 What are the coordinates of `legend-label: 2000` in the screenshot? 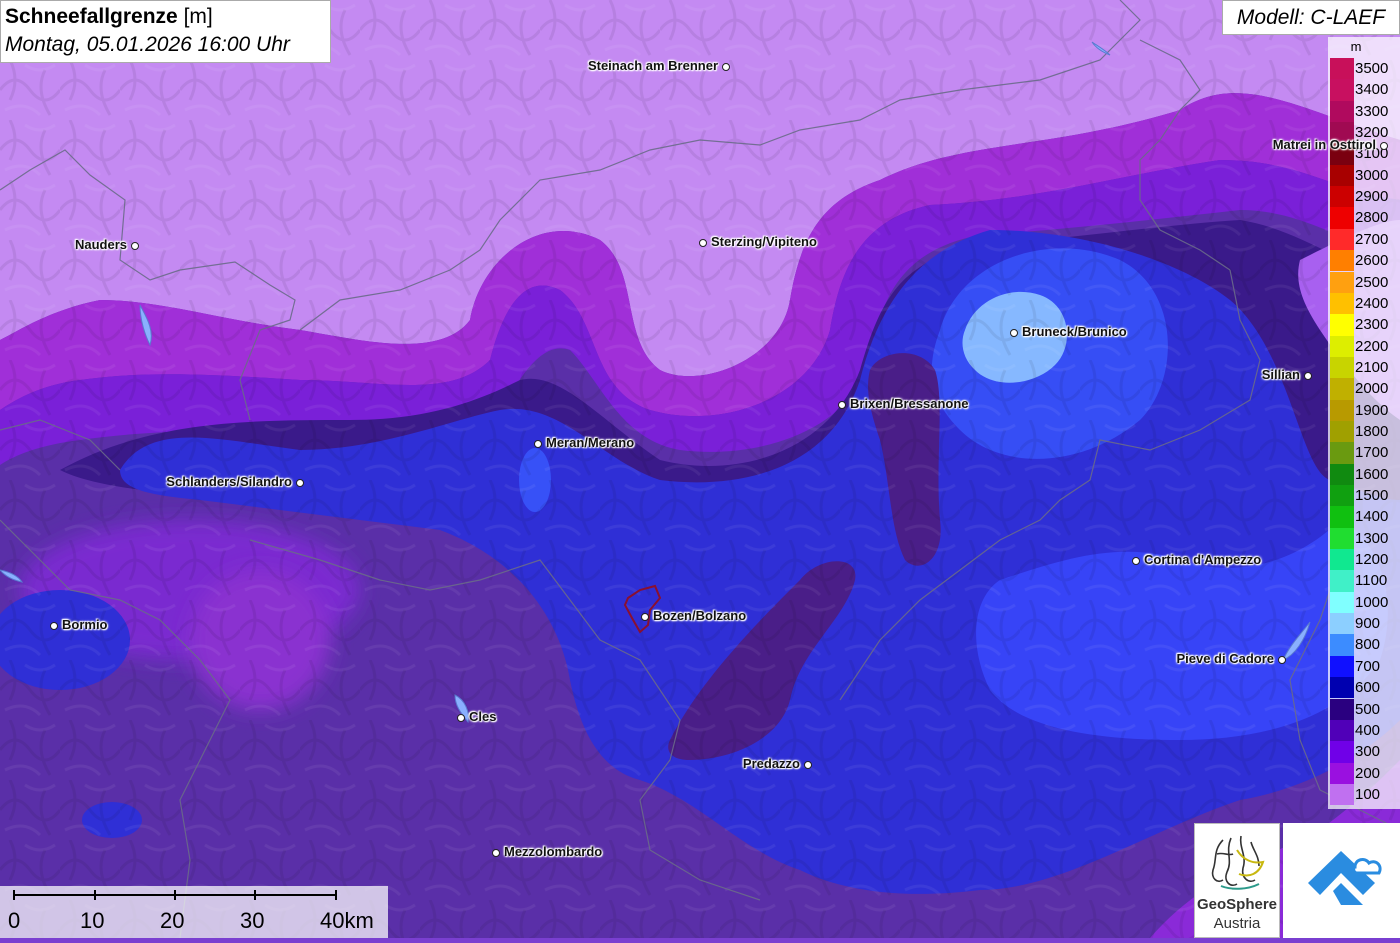 It's located at (1372, 389).